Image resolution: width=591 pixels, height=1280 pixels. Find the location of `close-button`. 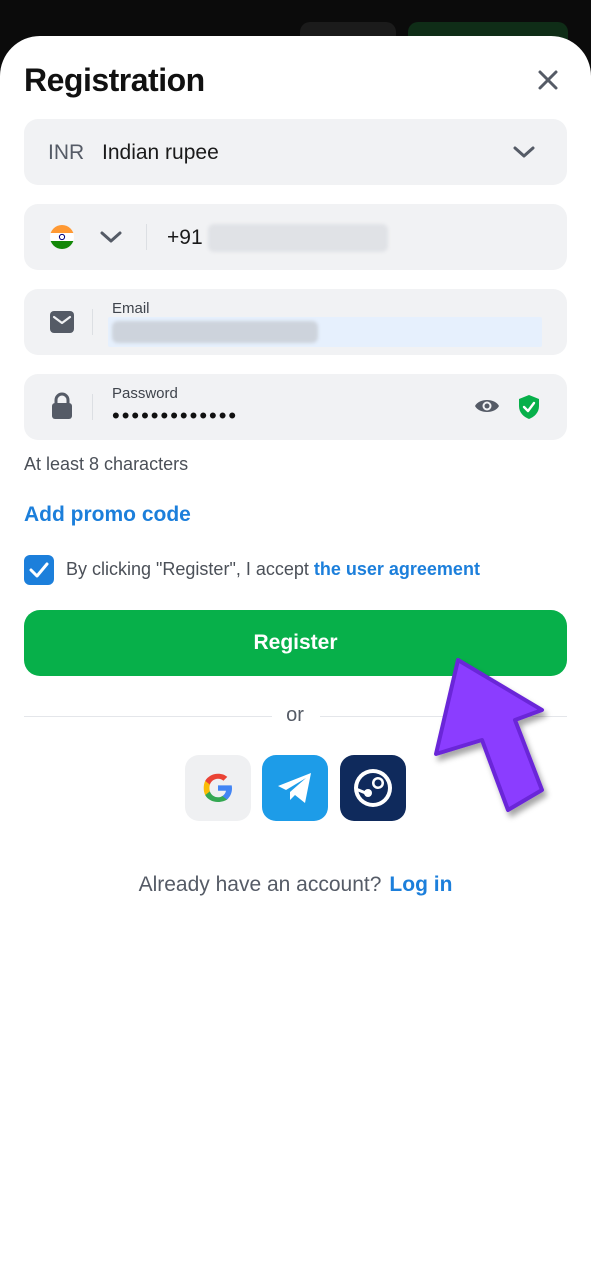

close-button is located at coordinates (548, 80).